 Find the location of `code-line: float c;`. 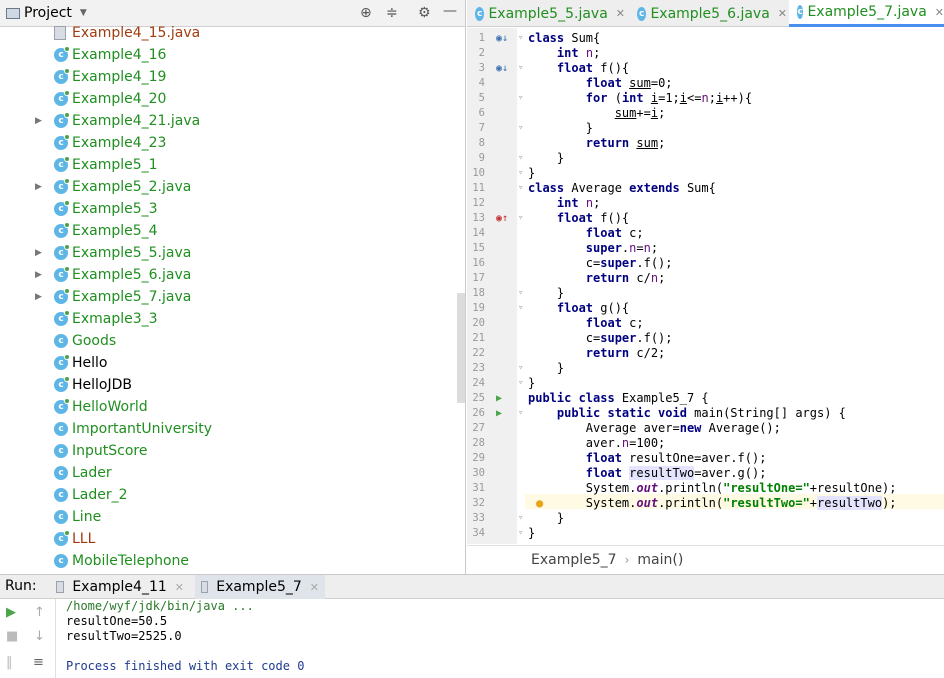

code-line: float c; is located at coordinates (614, 233).